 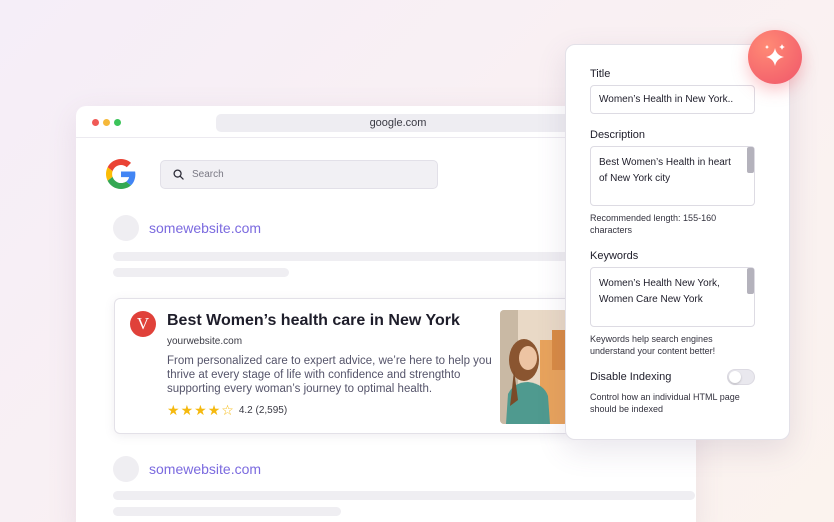 What do you see at coordinates (313, 321) in the screenshot?
I see `result-title: Best Women’s health care in New York` at bounding box center [313, 321].